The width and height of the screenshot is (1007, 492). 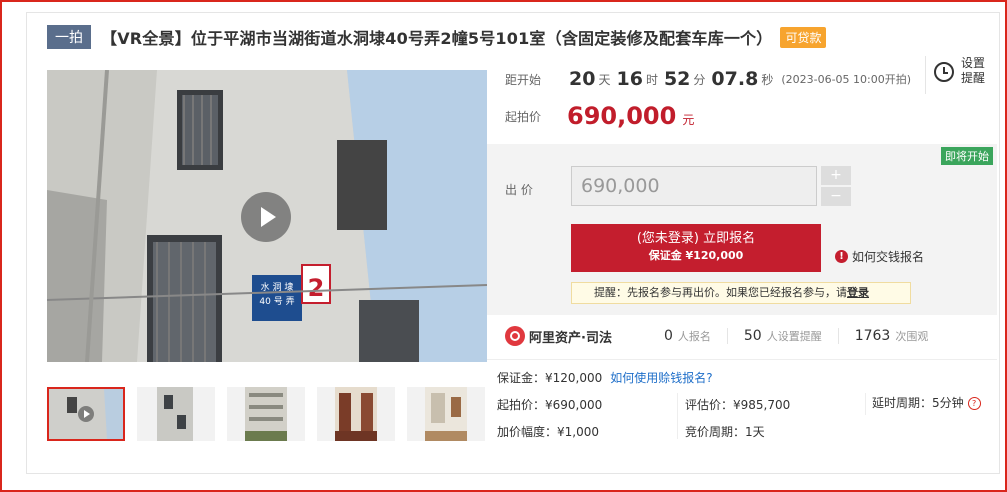 What do you see at coordinates (841, 256) in the screenshot?
I see `info-icon: !` at bounding box center [841, 256].